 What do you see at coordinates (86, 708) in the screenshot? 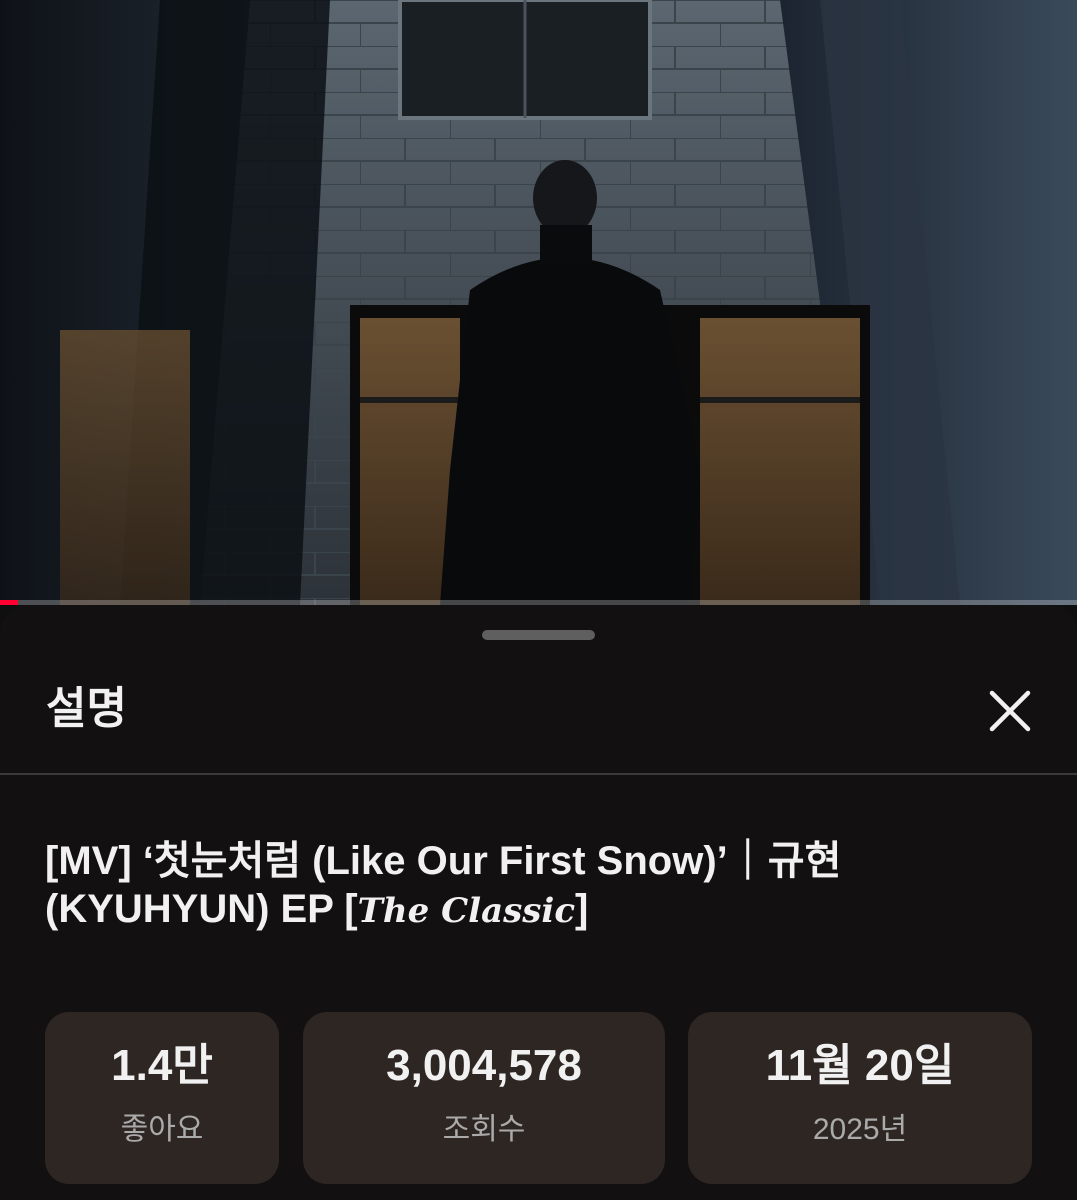
I see `panel-title: 설명` at bounding box center [86, 708].